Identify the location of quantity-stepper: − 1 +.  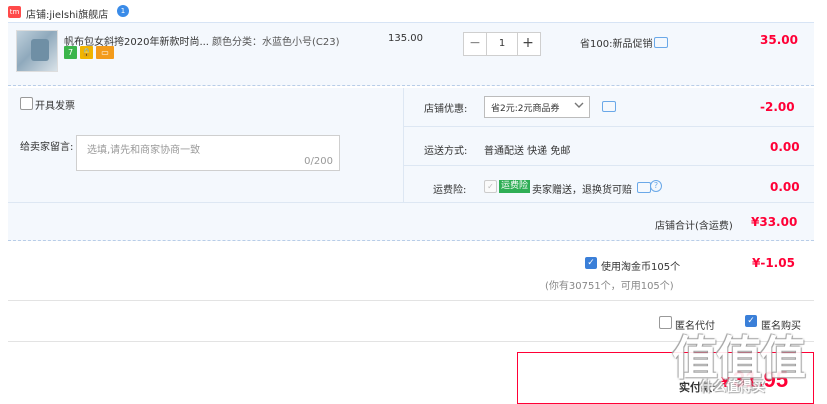
(502, 44).